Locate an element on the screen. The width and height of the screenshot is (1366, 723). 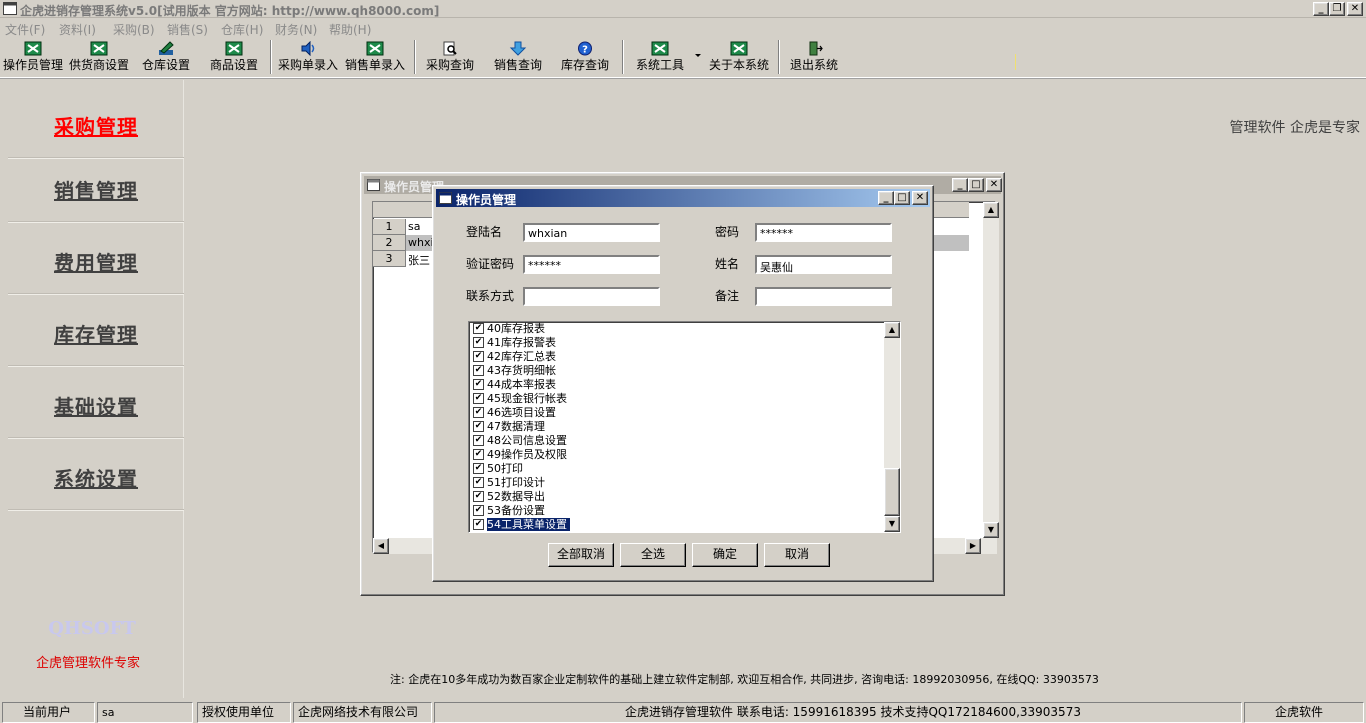
list-item: ✔ 53备份设置 is located at coordinates (678, 511).